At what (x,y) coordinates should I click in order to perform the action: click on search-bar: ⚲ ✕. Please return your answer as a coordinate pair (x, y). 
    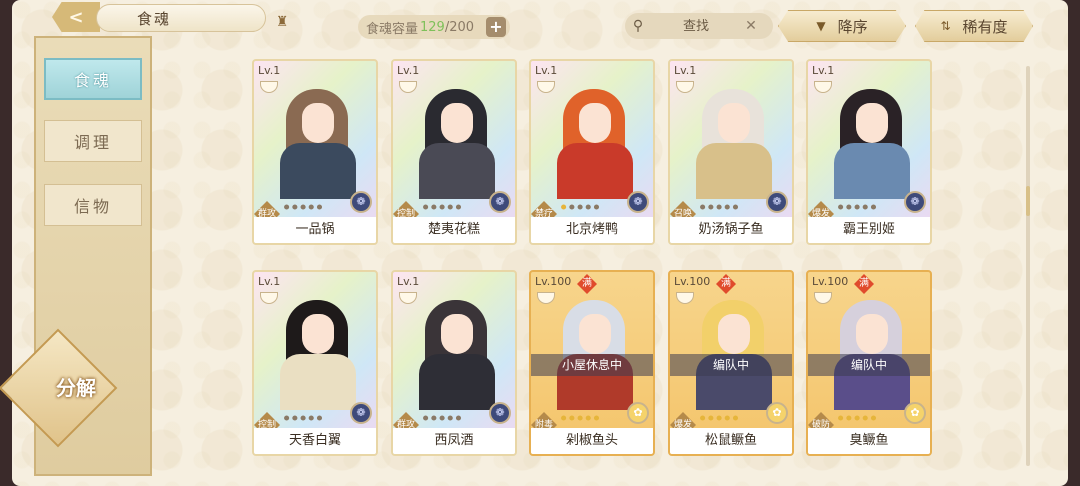
    Looking at the image, I should click on (699, 26).